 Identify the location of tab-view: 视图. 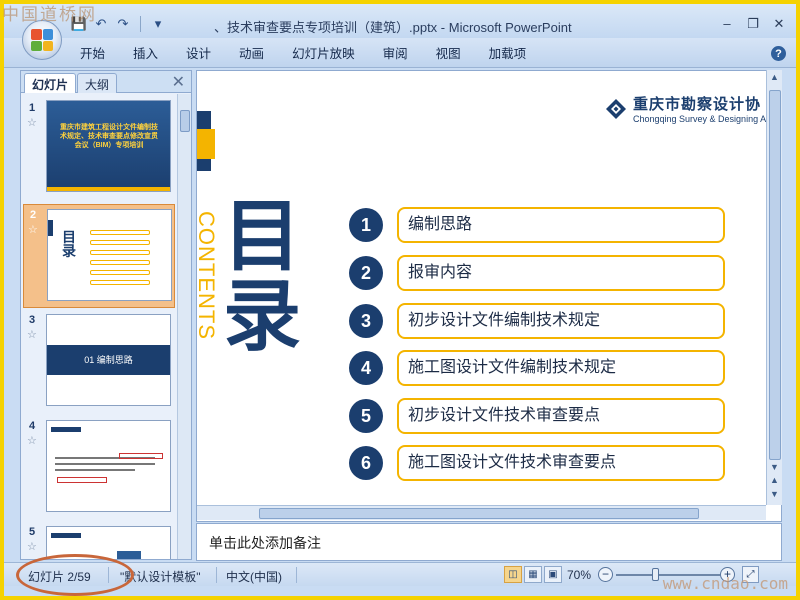
(448, 54).